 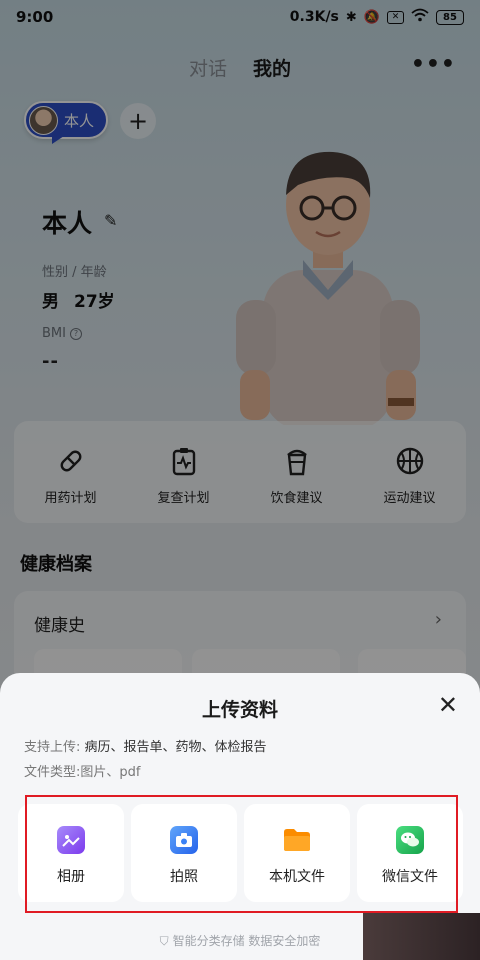 What do you see at coordinates (110, 772) in the screenshot?
I see `filetype-items: 图片、pdf` at bounding box center [110, 772].